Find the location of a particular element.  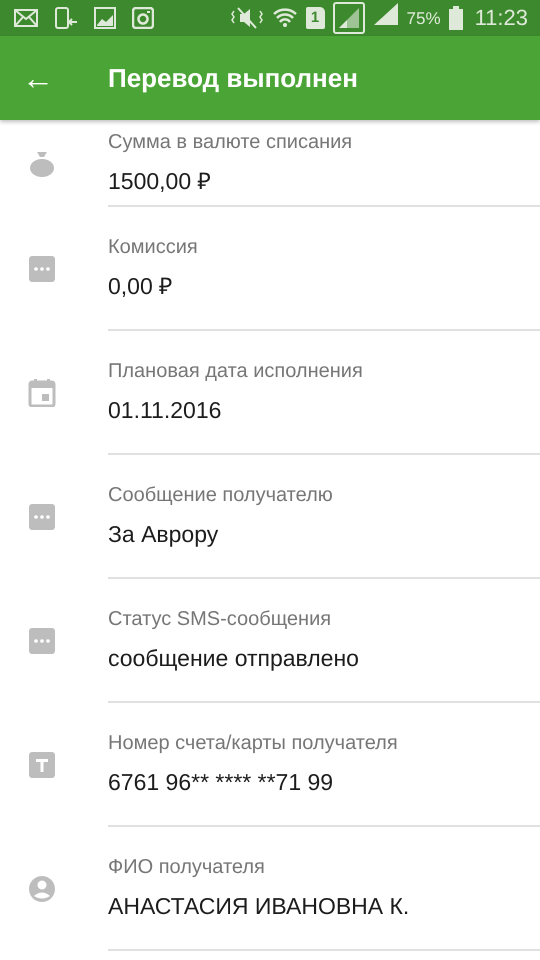

person-icon is located at coordinates (42, 889).